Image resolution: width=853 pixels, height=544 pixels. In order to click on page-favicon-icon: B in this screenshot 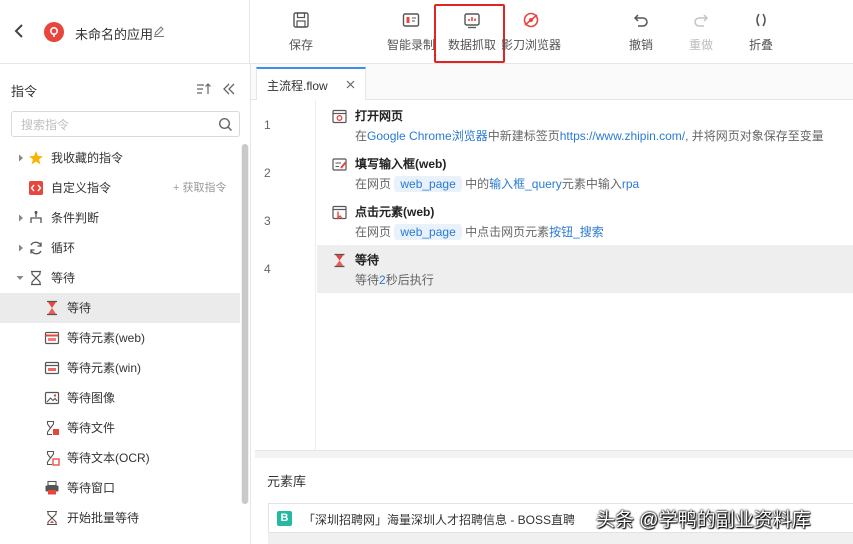, I will do `click(284, 518)`.